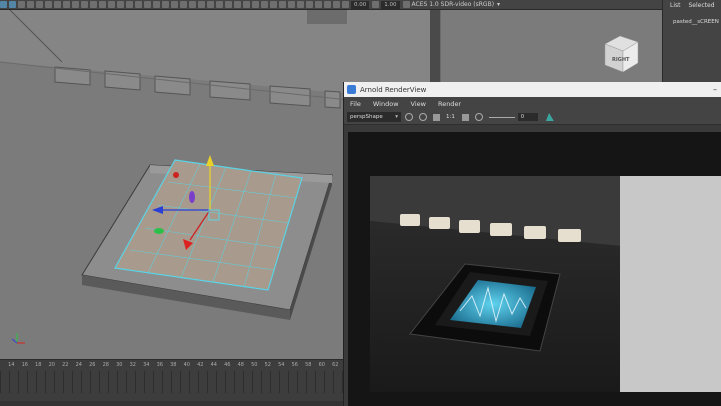 The image size is (721, 406). What do you see at coordinates (255, 4) in the screenshot?
I see `xray-components-icon` at bounding box center [255, 4].